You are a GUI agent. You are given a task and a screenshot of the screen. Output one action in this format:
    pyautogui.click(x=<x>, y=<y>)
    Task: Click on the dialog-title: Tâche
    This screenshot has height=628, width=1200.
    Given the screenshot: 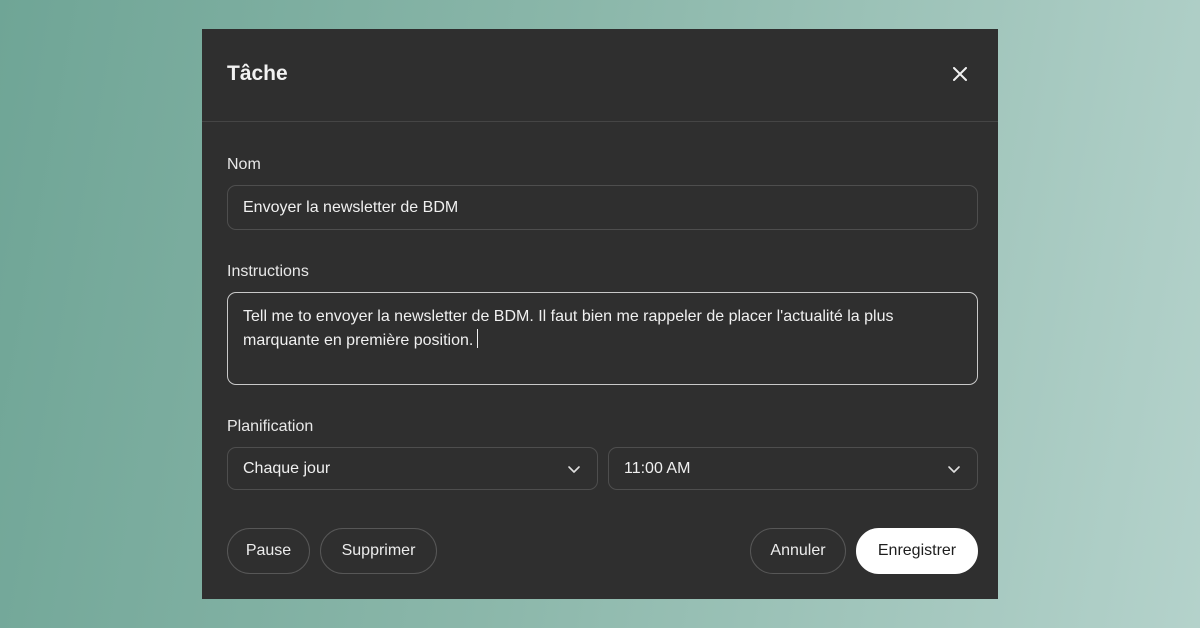 What is the action you would take?
    pyautogui.click(x=257, y=73)
    